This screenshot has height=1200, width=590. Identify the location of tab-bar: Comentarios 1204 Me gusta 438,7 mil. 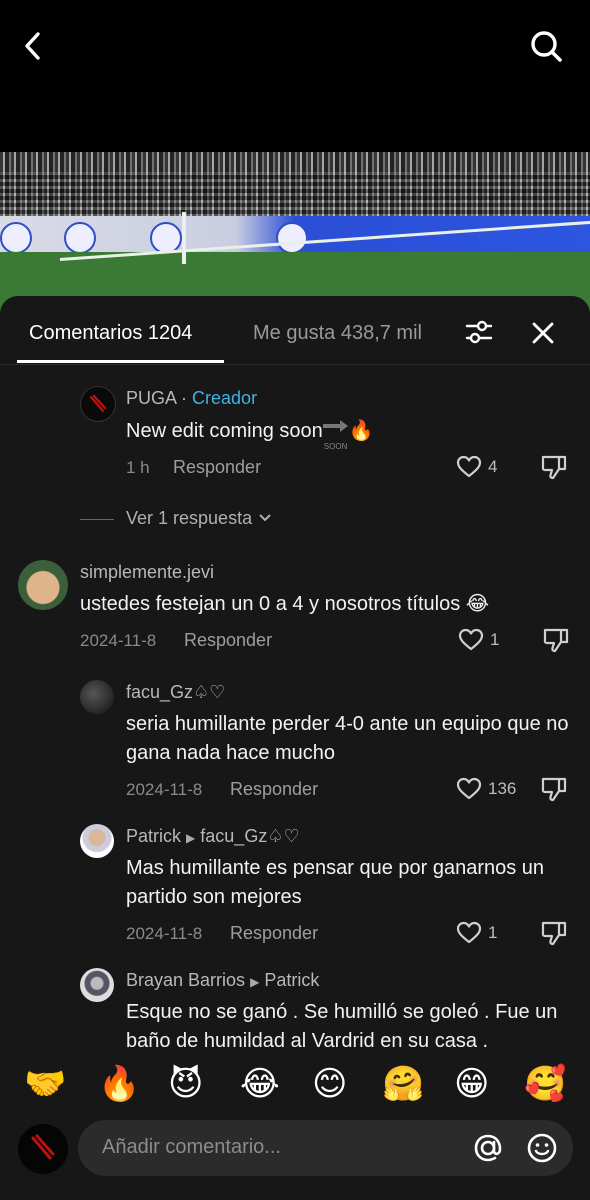
(295, 330).